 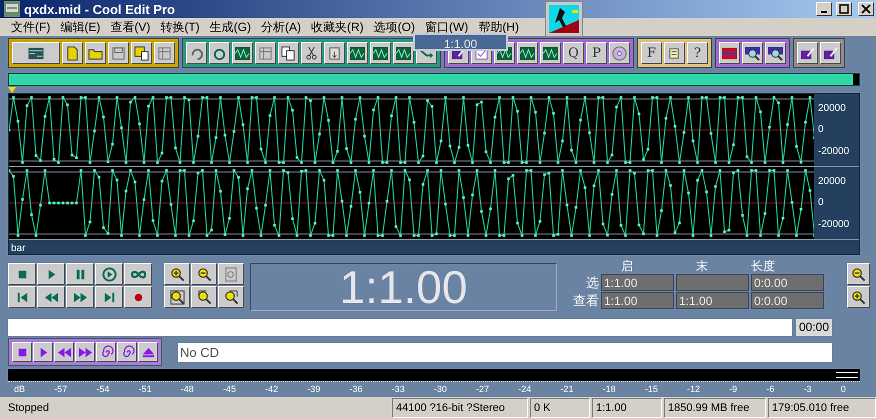 I want to click on scale-label: dB, so click(x=20, y=389).